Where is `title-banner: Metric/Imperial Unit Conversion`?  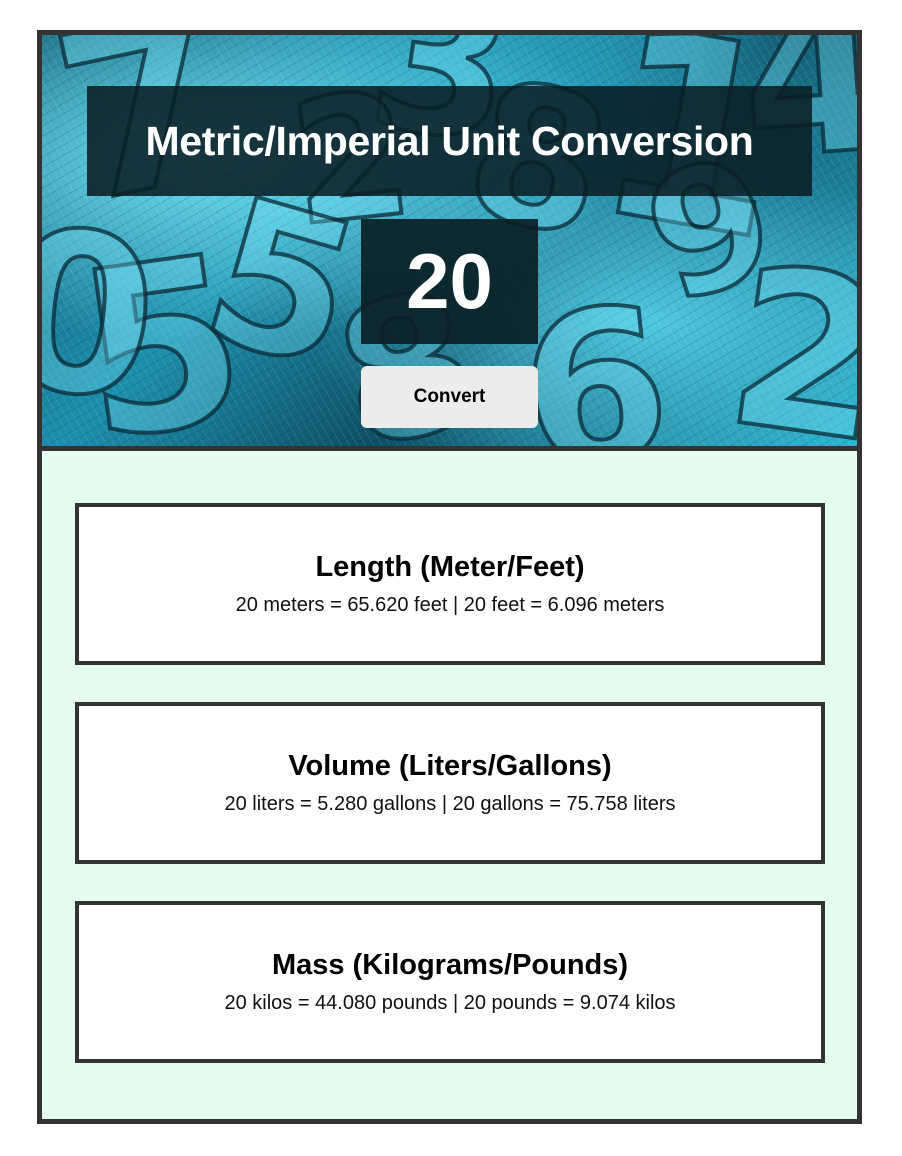 title-banner: Metric/Imperial Unit Conversion is located at coordinates (449, 141).